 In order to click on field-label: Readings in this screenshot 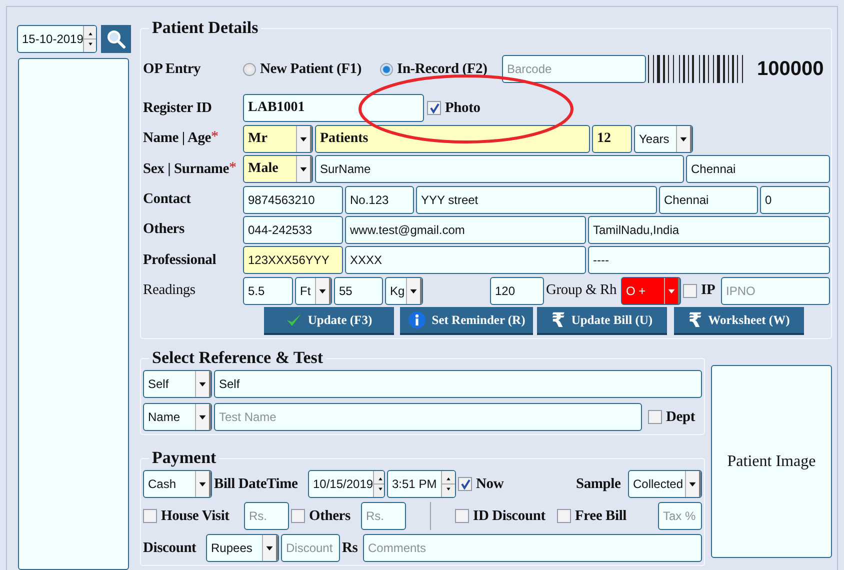, I will do `click(169, 291)`.